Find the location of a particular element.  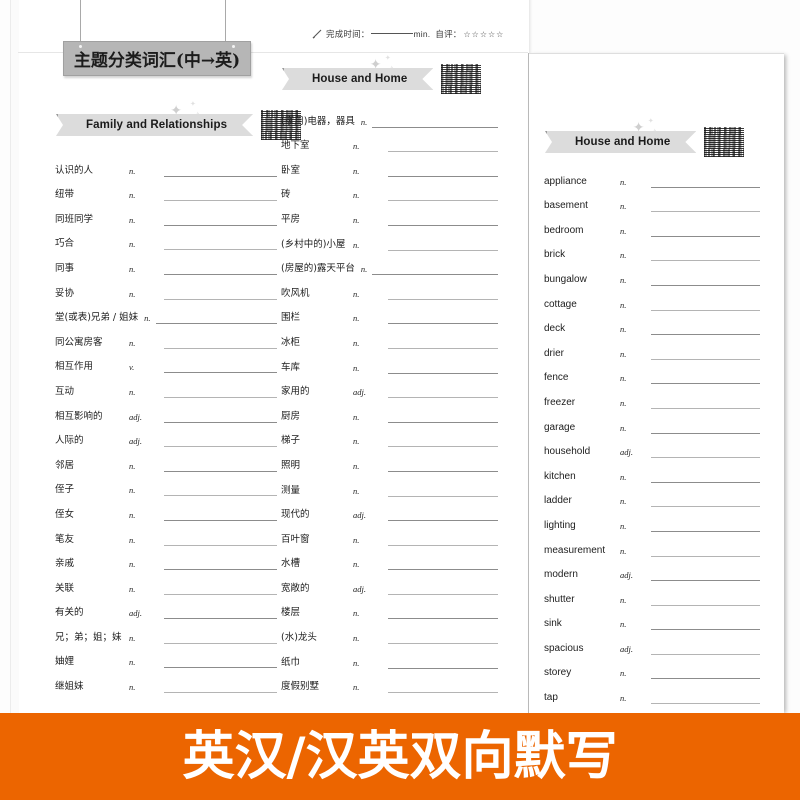

word-term: 侄女 is located at coordinates (65, 514).